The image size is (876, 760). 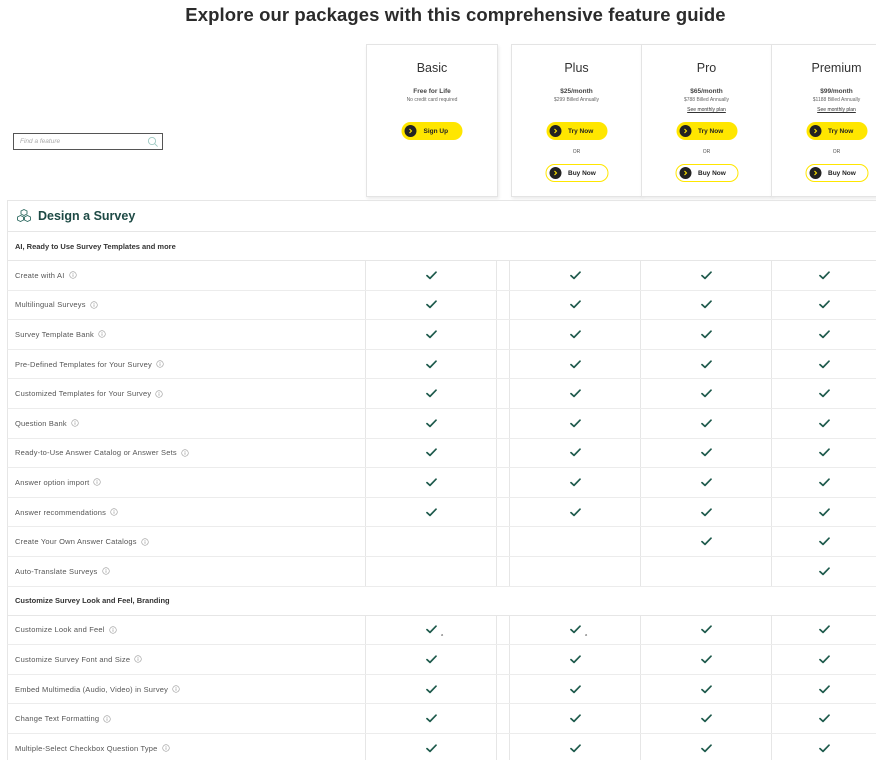 What do you see at coordinates (441, 216) in the screenshot?
I see `section-header: Design a Survey` at bounding box center [441, 216].